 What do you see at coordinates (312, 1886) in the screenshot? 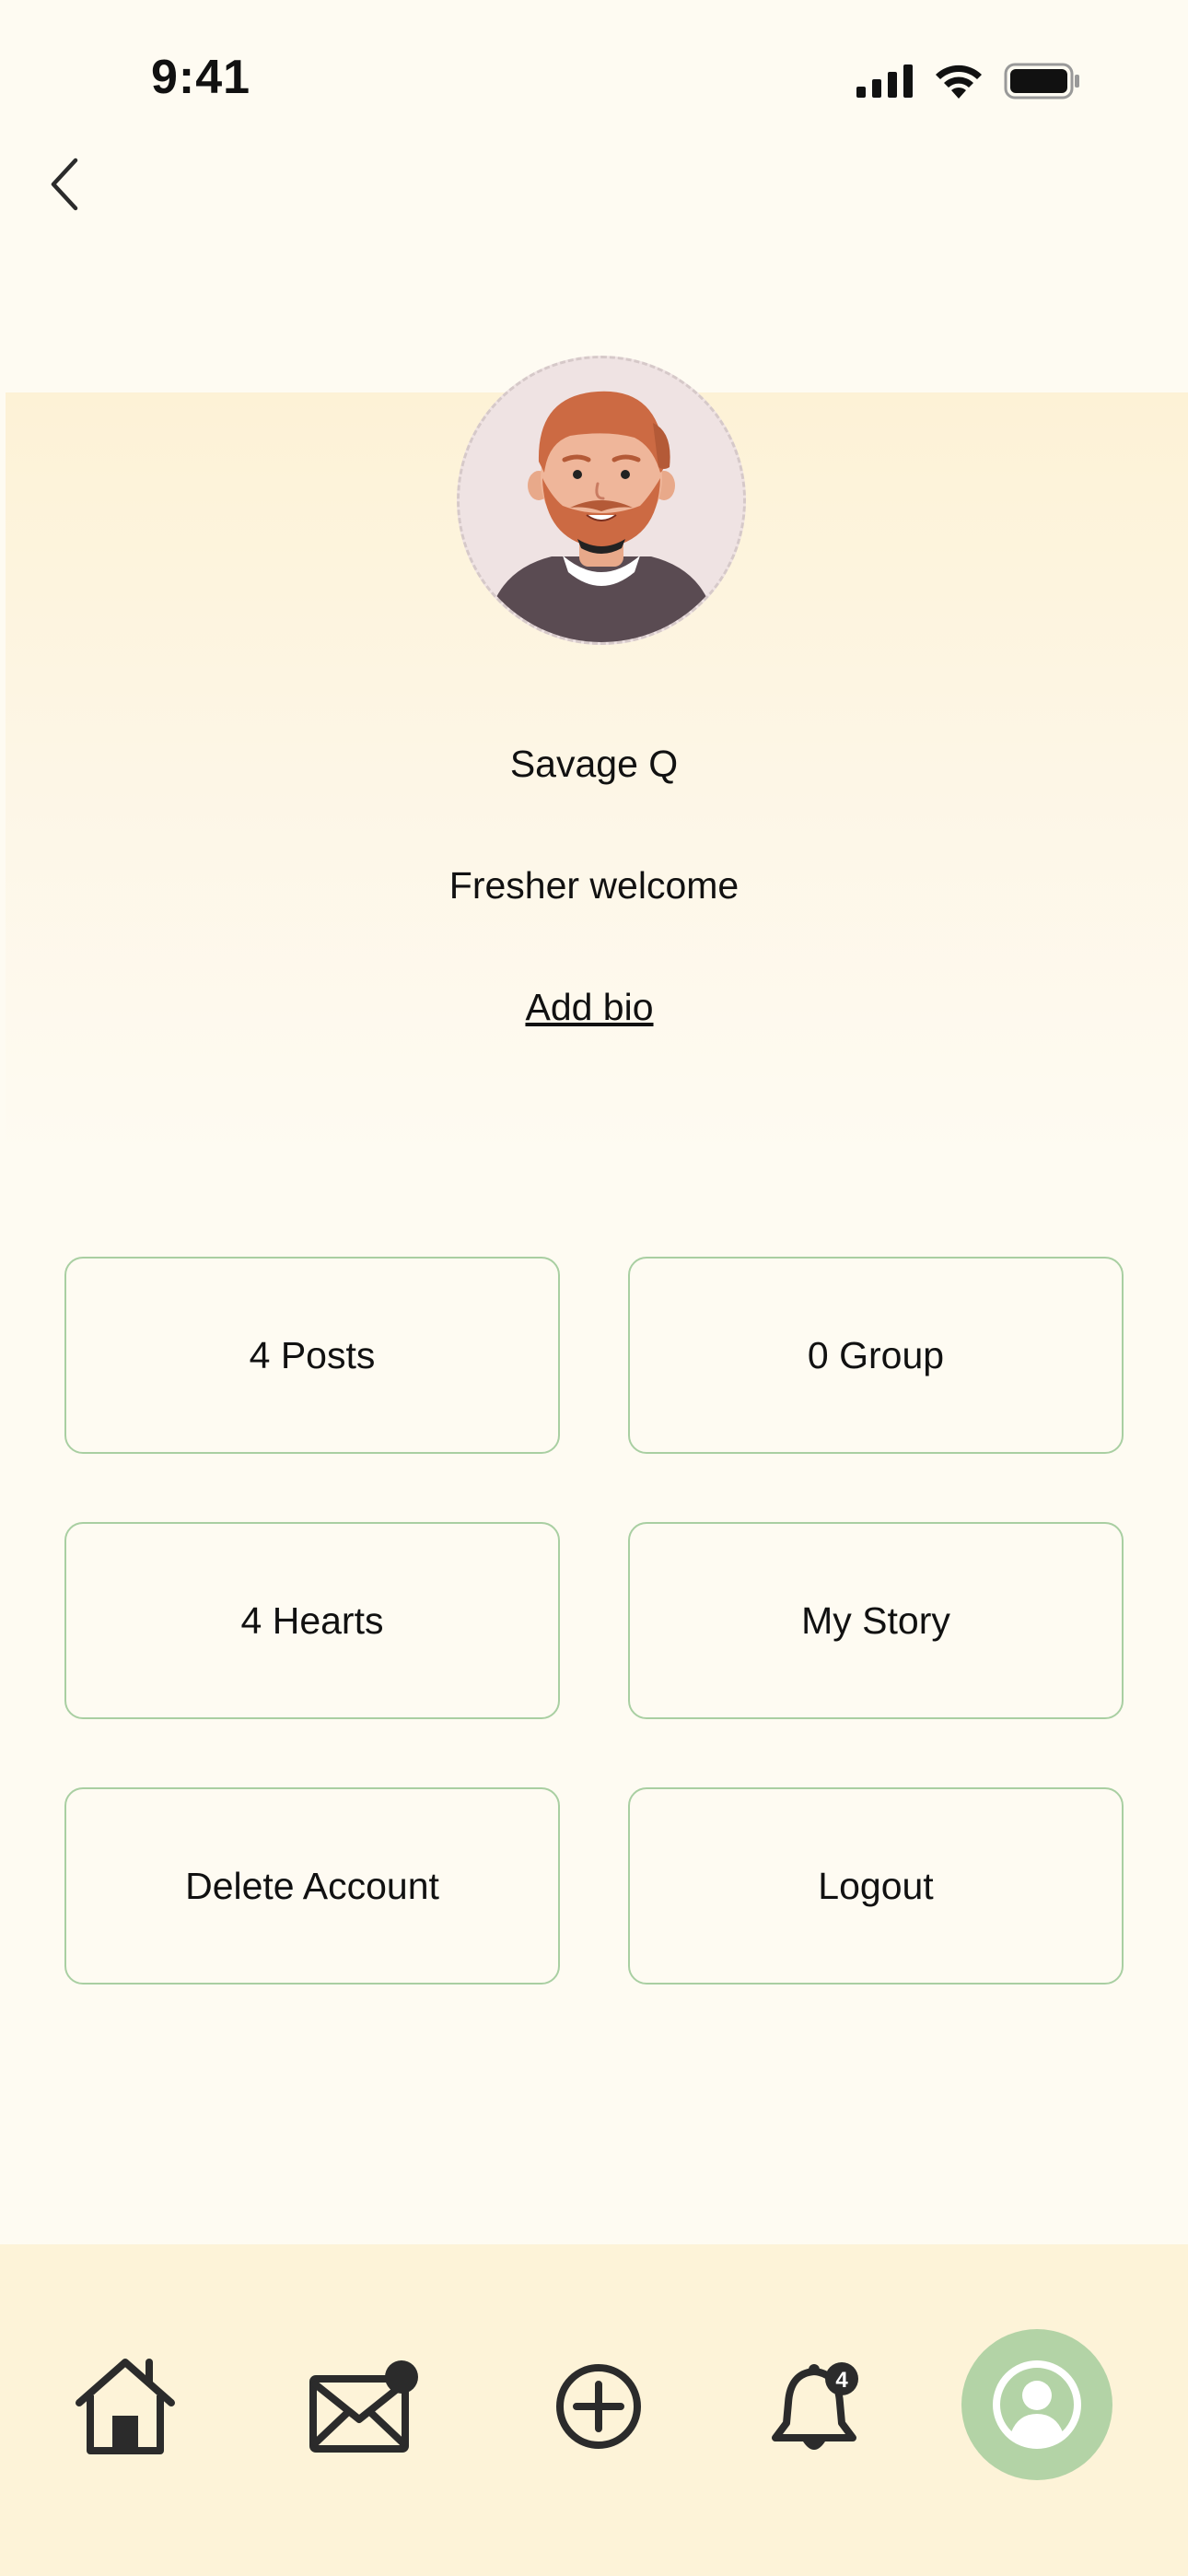
I see `delete-account-button: Delete Account` at bounding box center [312, 1886].